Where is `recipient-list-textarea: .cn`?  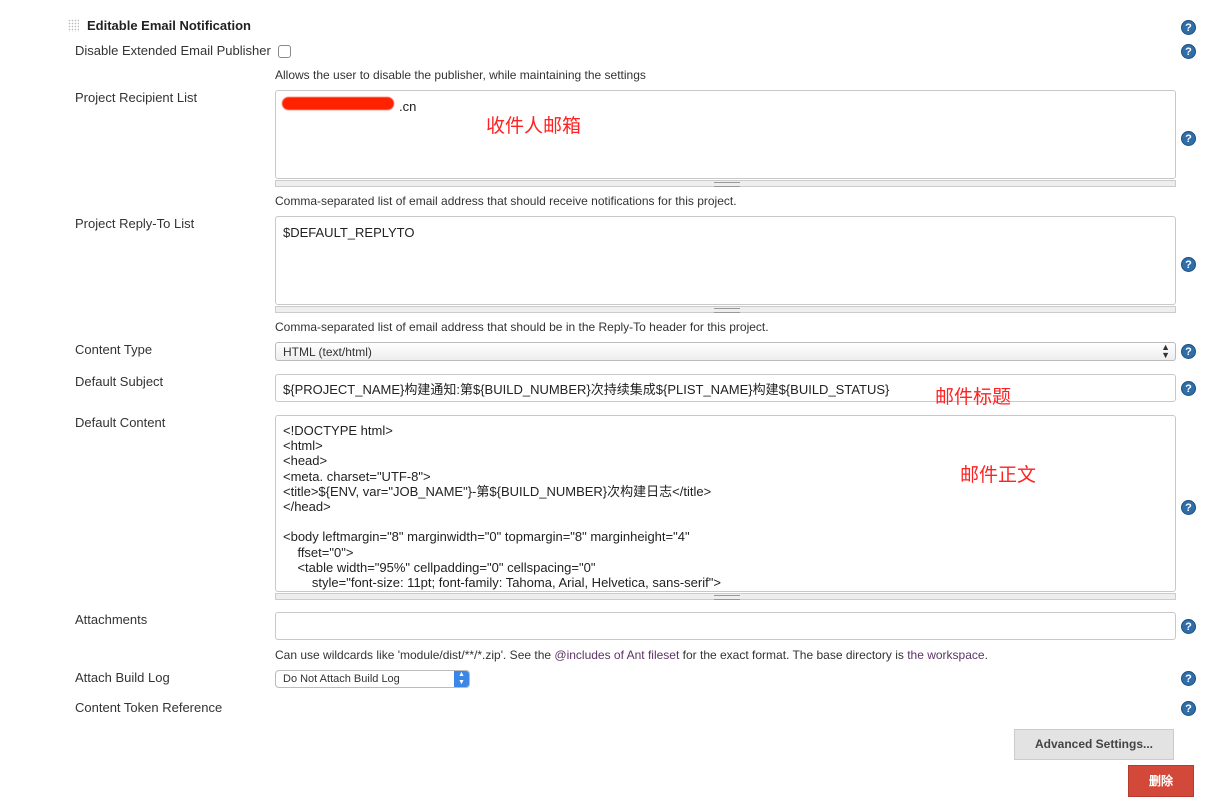
recipient-list-textarea: .cn is located at coordinates (725, 134).